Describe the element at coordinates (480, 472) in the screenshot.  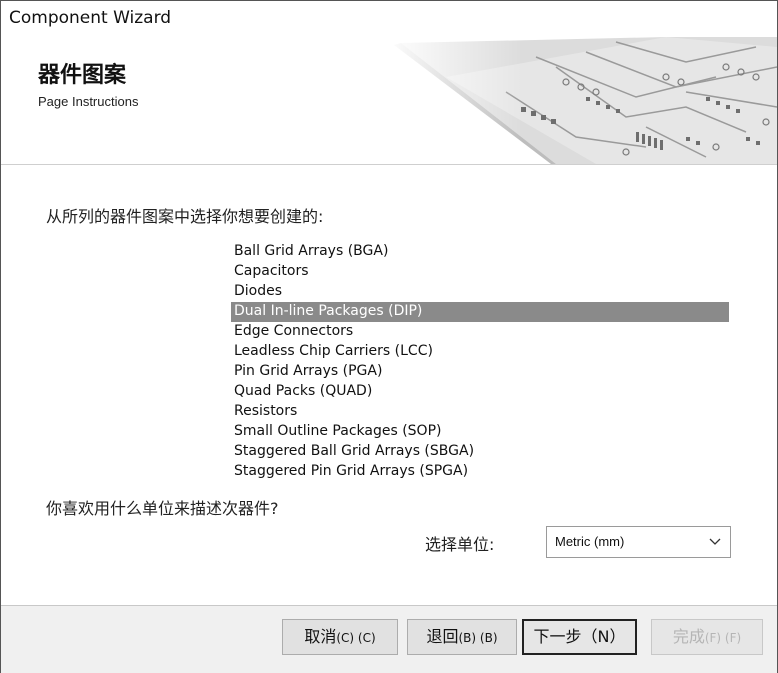
I see `list-item: Staggered Pin Grid Arrays (SPGA)` at that location.